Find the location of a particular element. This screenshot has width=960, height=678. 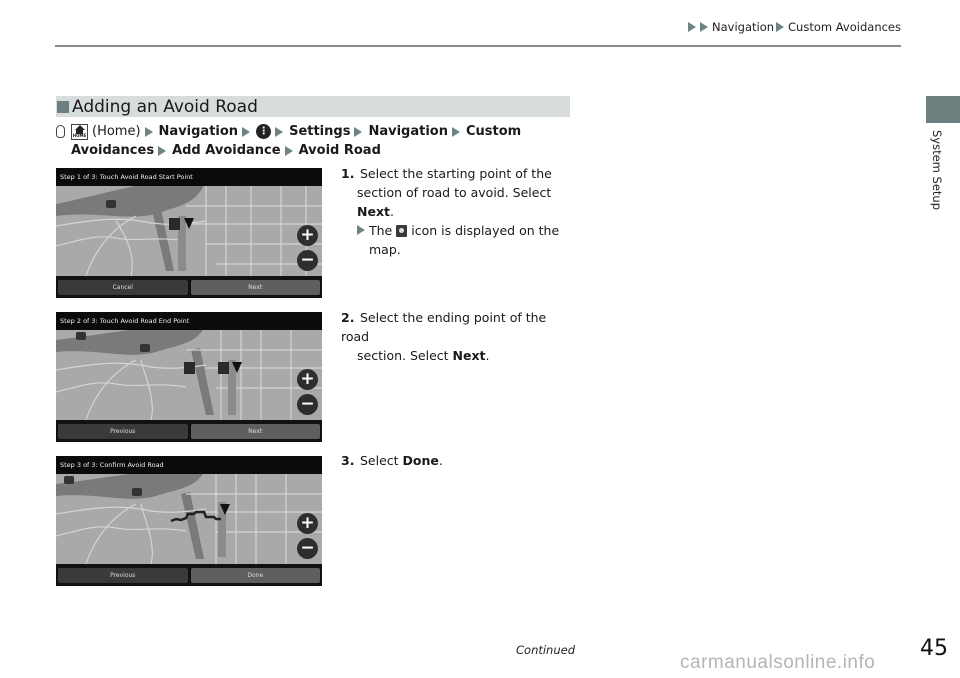

path-step: Settings is located at coordinates (320, 131).